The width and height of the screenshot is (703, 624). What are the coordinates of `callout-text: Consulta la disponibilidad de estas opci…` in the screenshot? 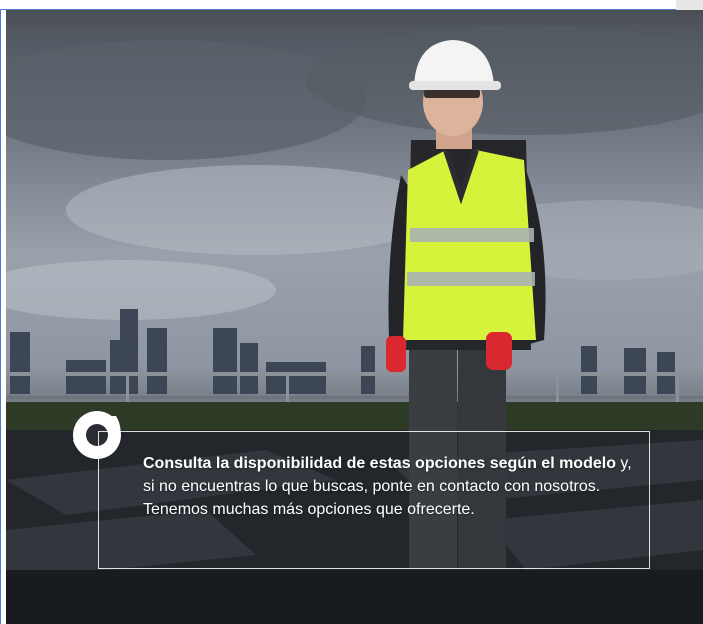 It's located at (393, 486).